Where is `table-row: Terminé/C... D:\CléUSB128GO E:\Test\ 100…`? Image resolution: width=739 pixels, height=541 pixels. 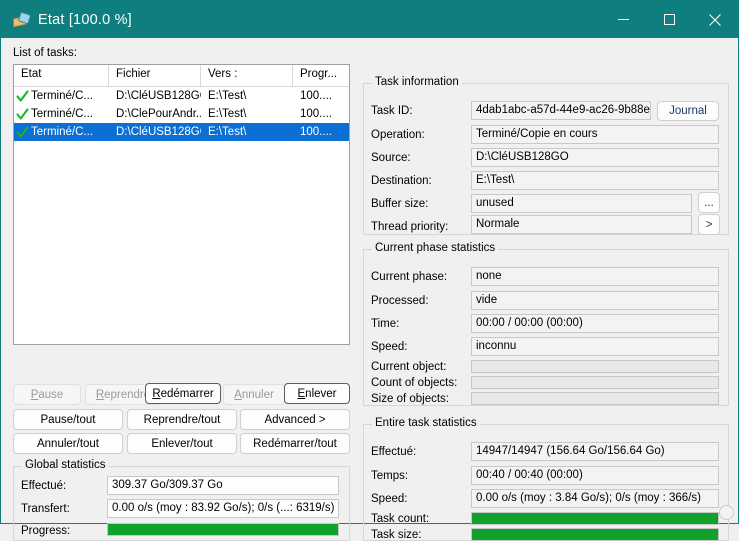 table-row: Terminé/C... D:\CléUSB128GO E:\Test\ 100… is located at coordinates (181, 96).